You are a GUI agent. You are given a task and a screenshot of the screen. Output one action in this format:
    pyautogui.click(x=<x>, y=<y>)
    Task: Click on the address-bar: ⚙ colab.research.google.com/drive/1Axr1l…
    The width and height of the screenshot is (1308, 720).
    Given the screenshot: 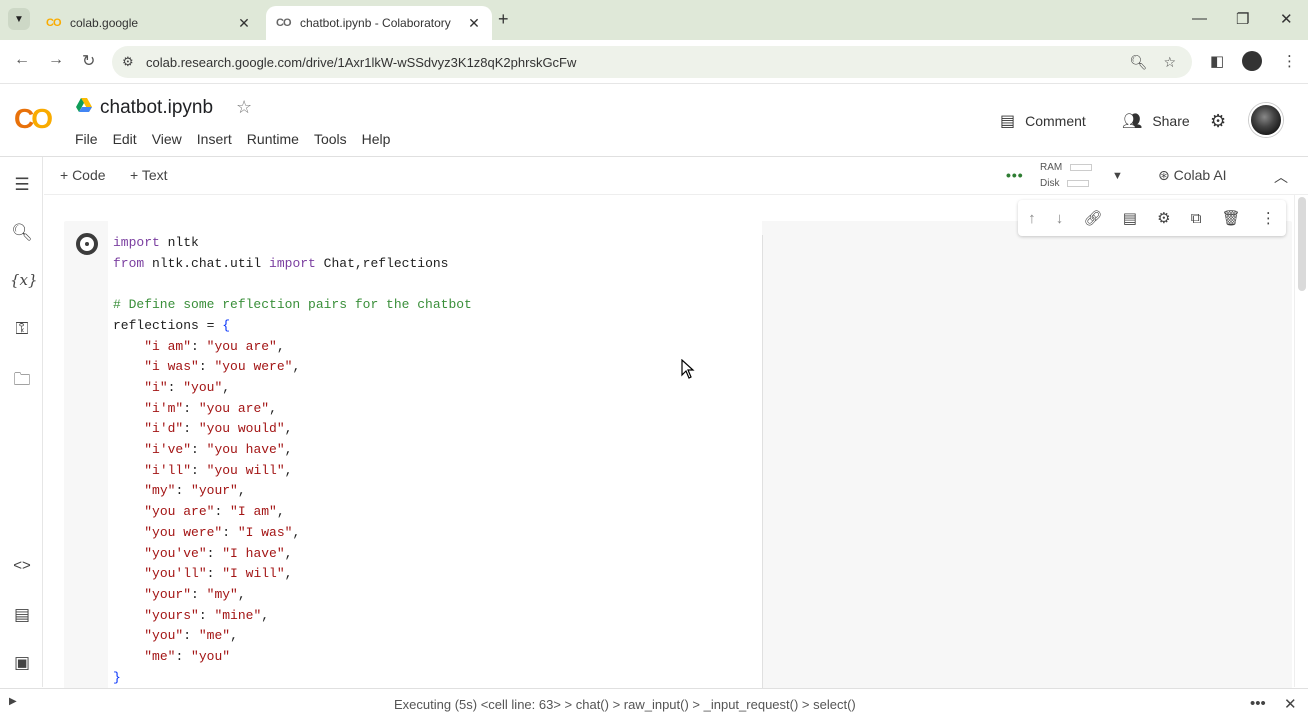 What is the action you would take?
    pyautogui.click(x=652, y=62)
    